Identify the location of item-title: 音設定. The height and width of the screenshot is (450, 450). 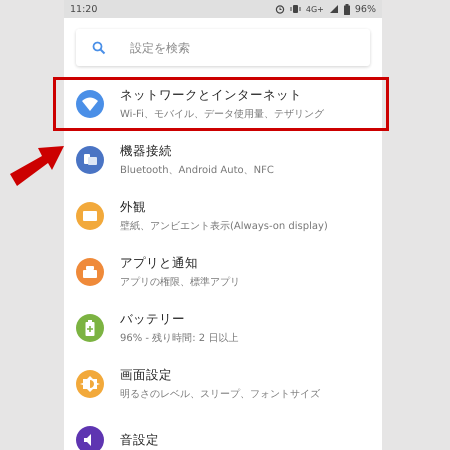
(139, 440).